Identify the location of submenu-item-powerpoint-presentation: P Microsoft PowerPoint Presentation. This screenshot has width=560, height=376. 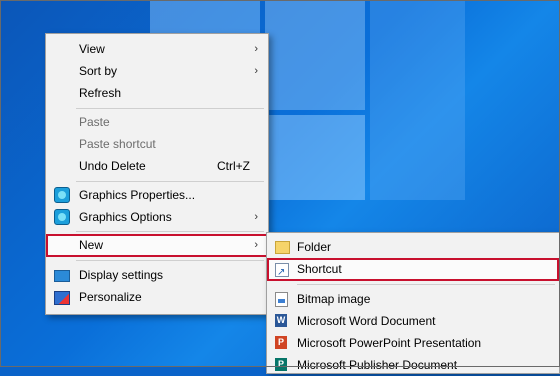
(413, 343).